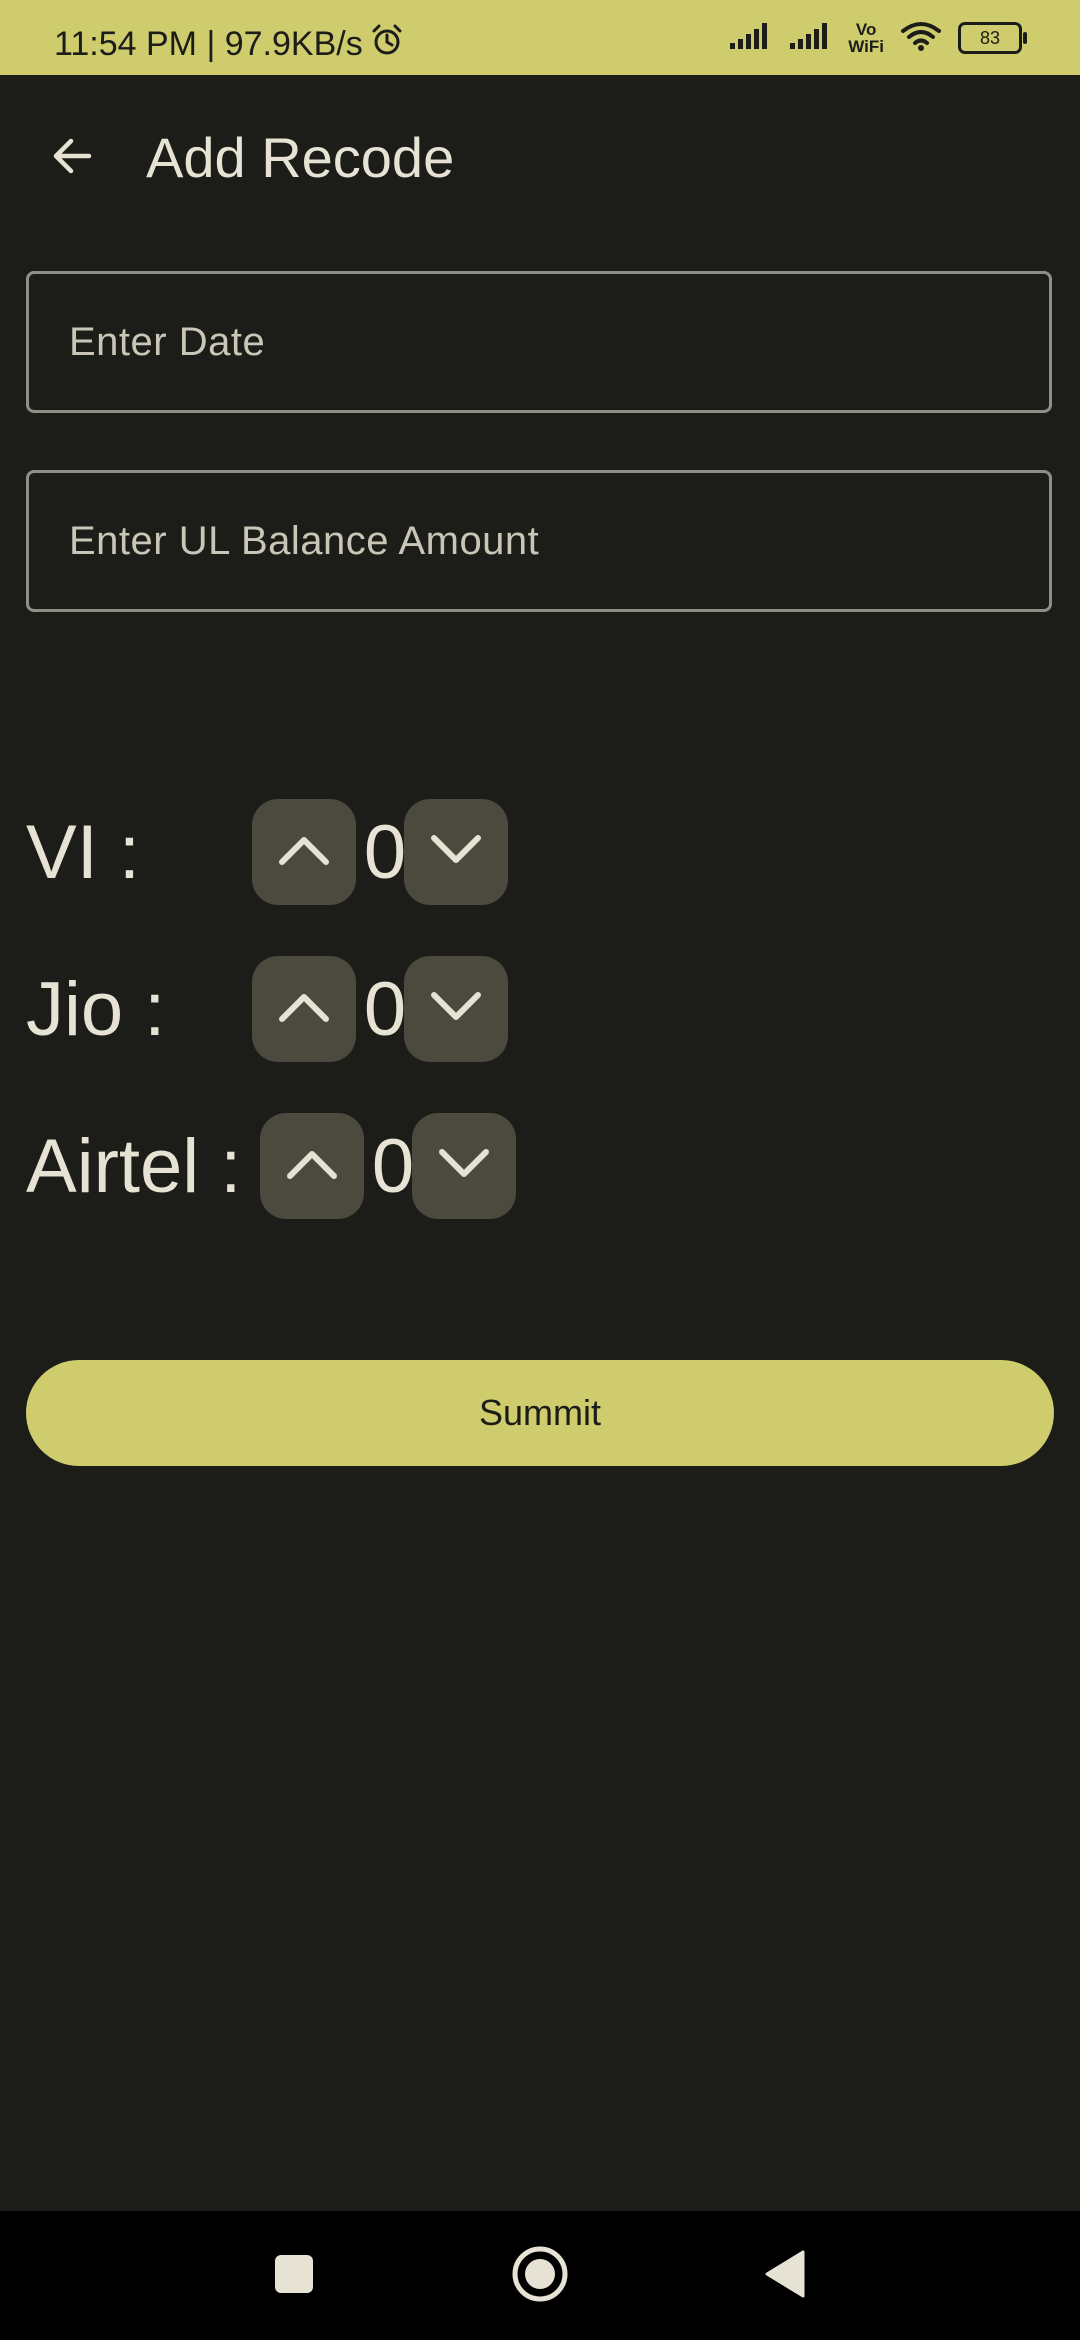 This screenshot has height=2340, width=1080. I want to click on battery-level: 83, so click(990, 37).